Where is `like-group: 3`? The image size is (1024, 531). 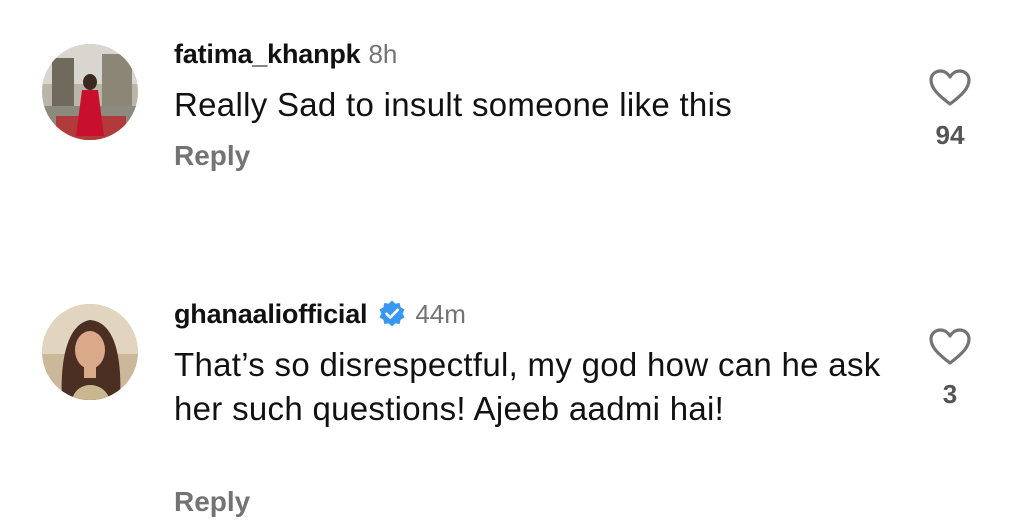
like-group: 3 is located at coordinates (950, 368).